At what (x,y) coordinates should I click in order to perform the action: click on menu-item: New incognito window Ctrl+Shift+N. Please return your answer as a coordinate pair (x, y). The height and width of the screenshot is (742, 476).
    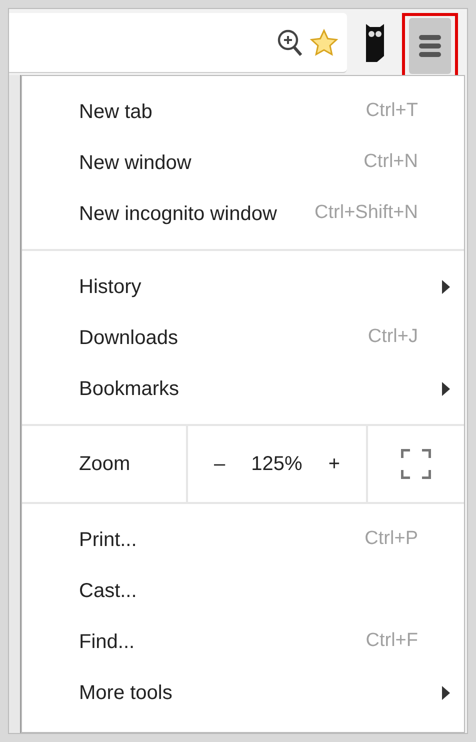
    Looking at the image, I should click on (243, 213).